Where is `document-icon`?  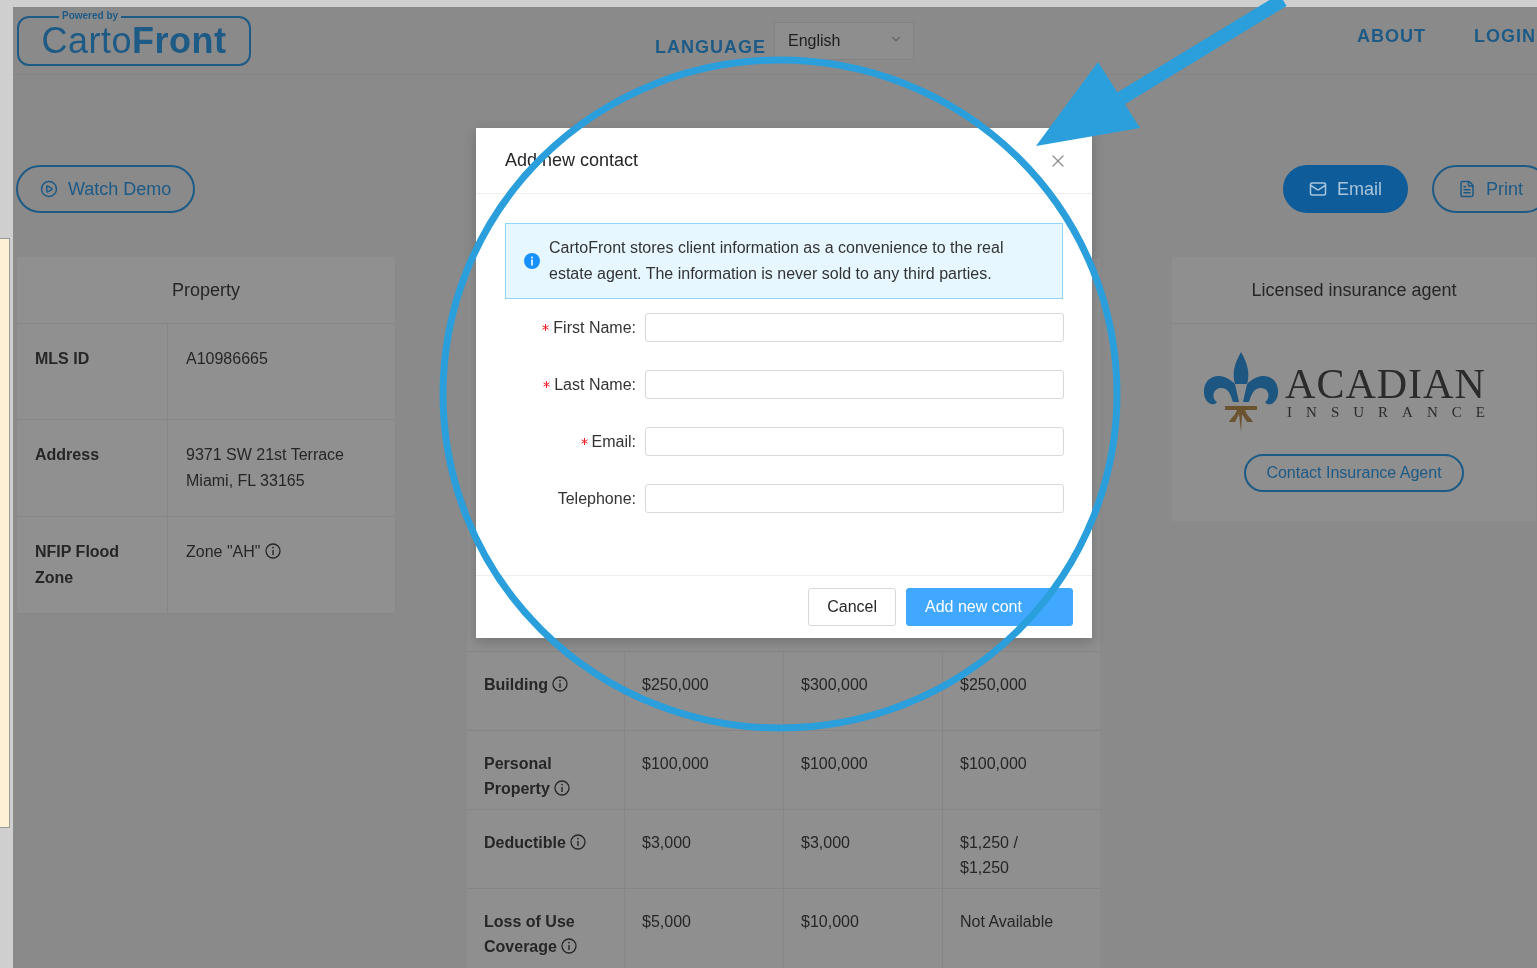 document-icon is located at coordinates (1467, 189).